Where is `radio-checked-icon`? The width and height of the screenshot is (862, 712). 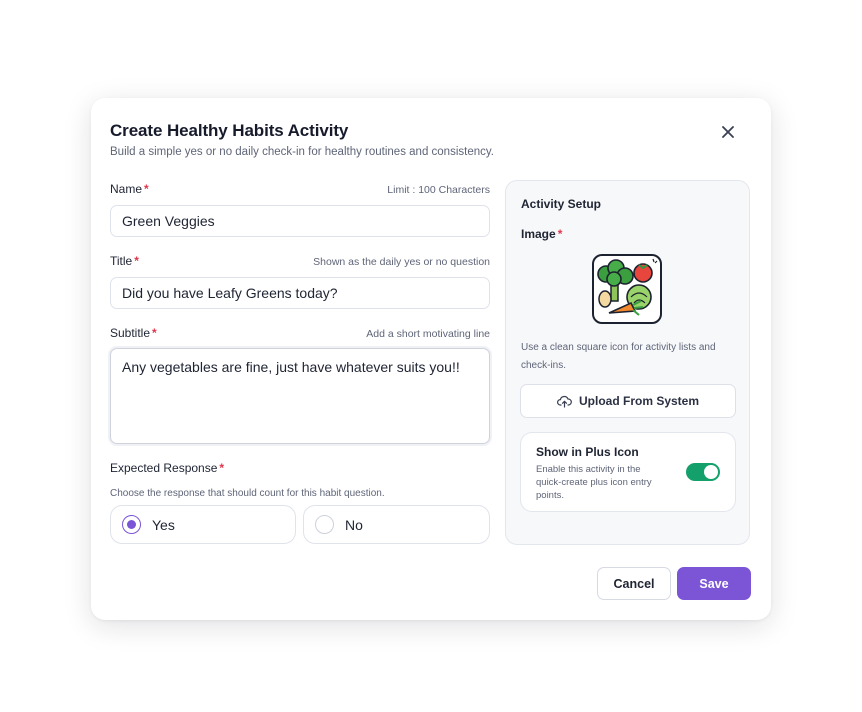
radio-checked-icon is located at coordinates (131, 524).